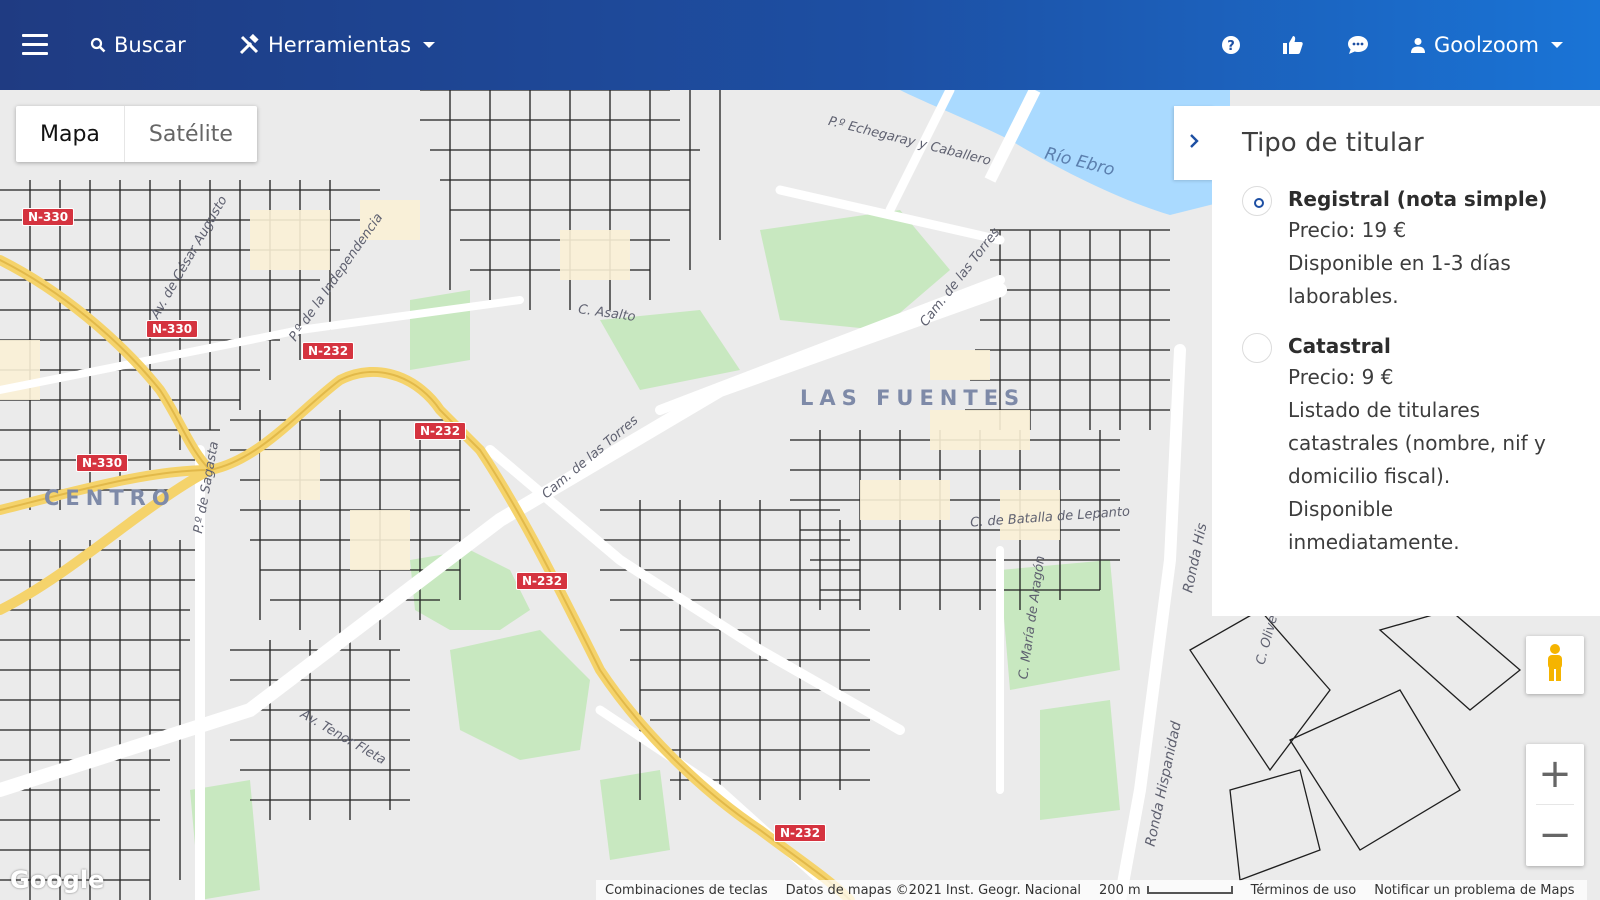 This screenshot has height=900, width=1600. I want to click on scale-label: 200 m, so click(1120, 890).